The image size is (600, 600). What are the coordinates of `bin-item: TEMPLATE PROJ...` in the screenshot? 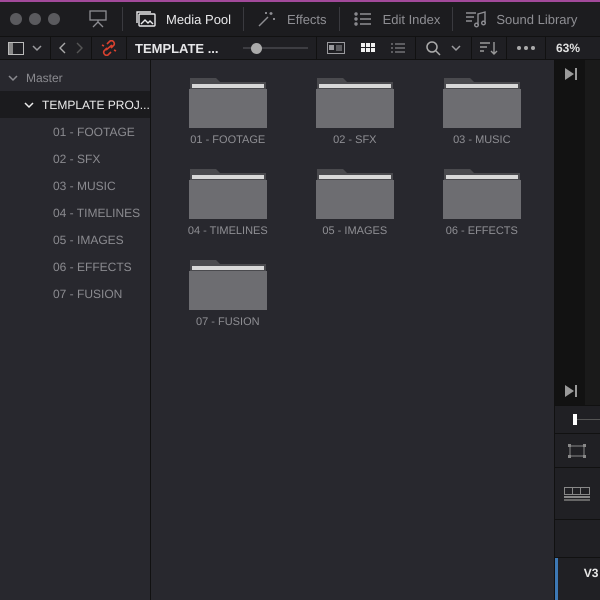 It's located at (75, 104).